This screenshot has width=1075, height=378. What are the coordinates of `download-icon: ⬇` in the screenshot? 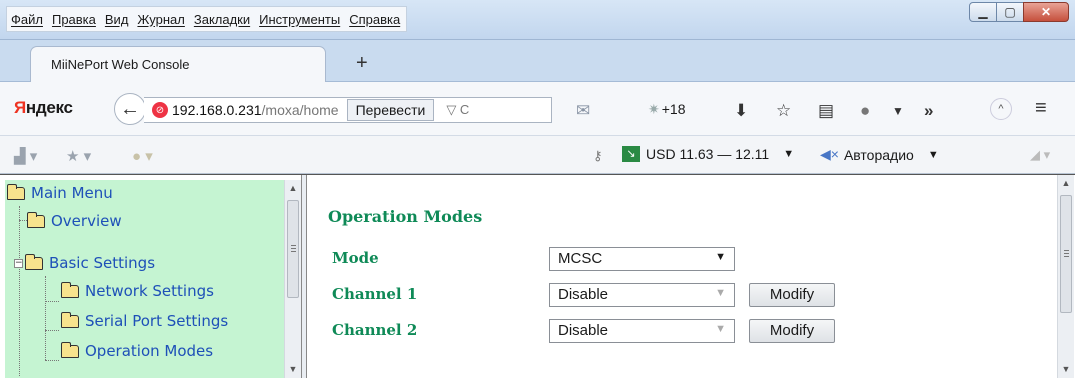 It's located at (741, 111).